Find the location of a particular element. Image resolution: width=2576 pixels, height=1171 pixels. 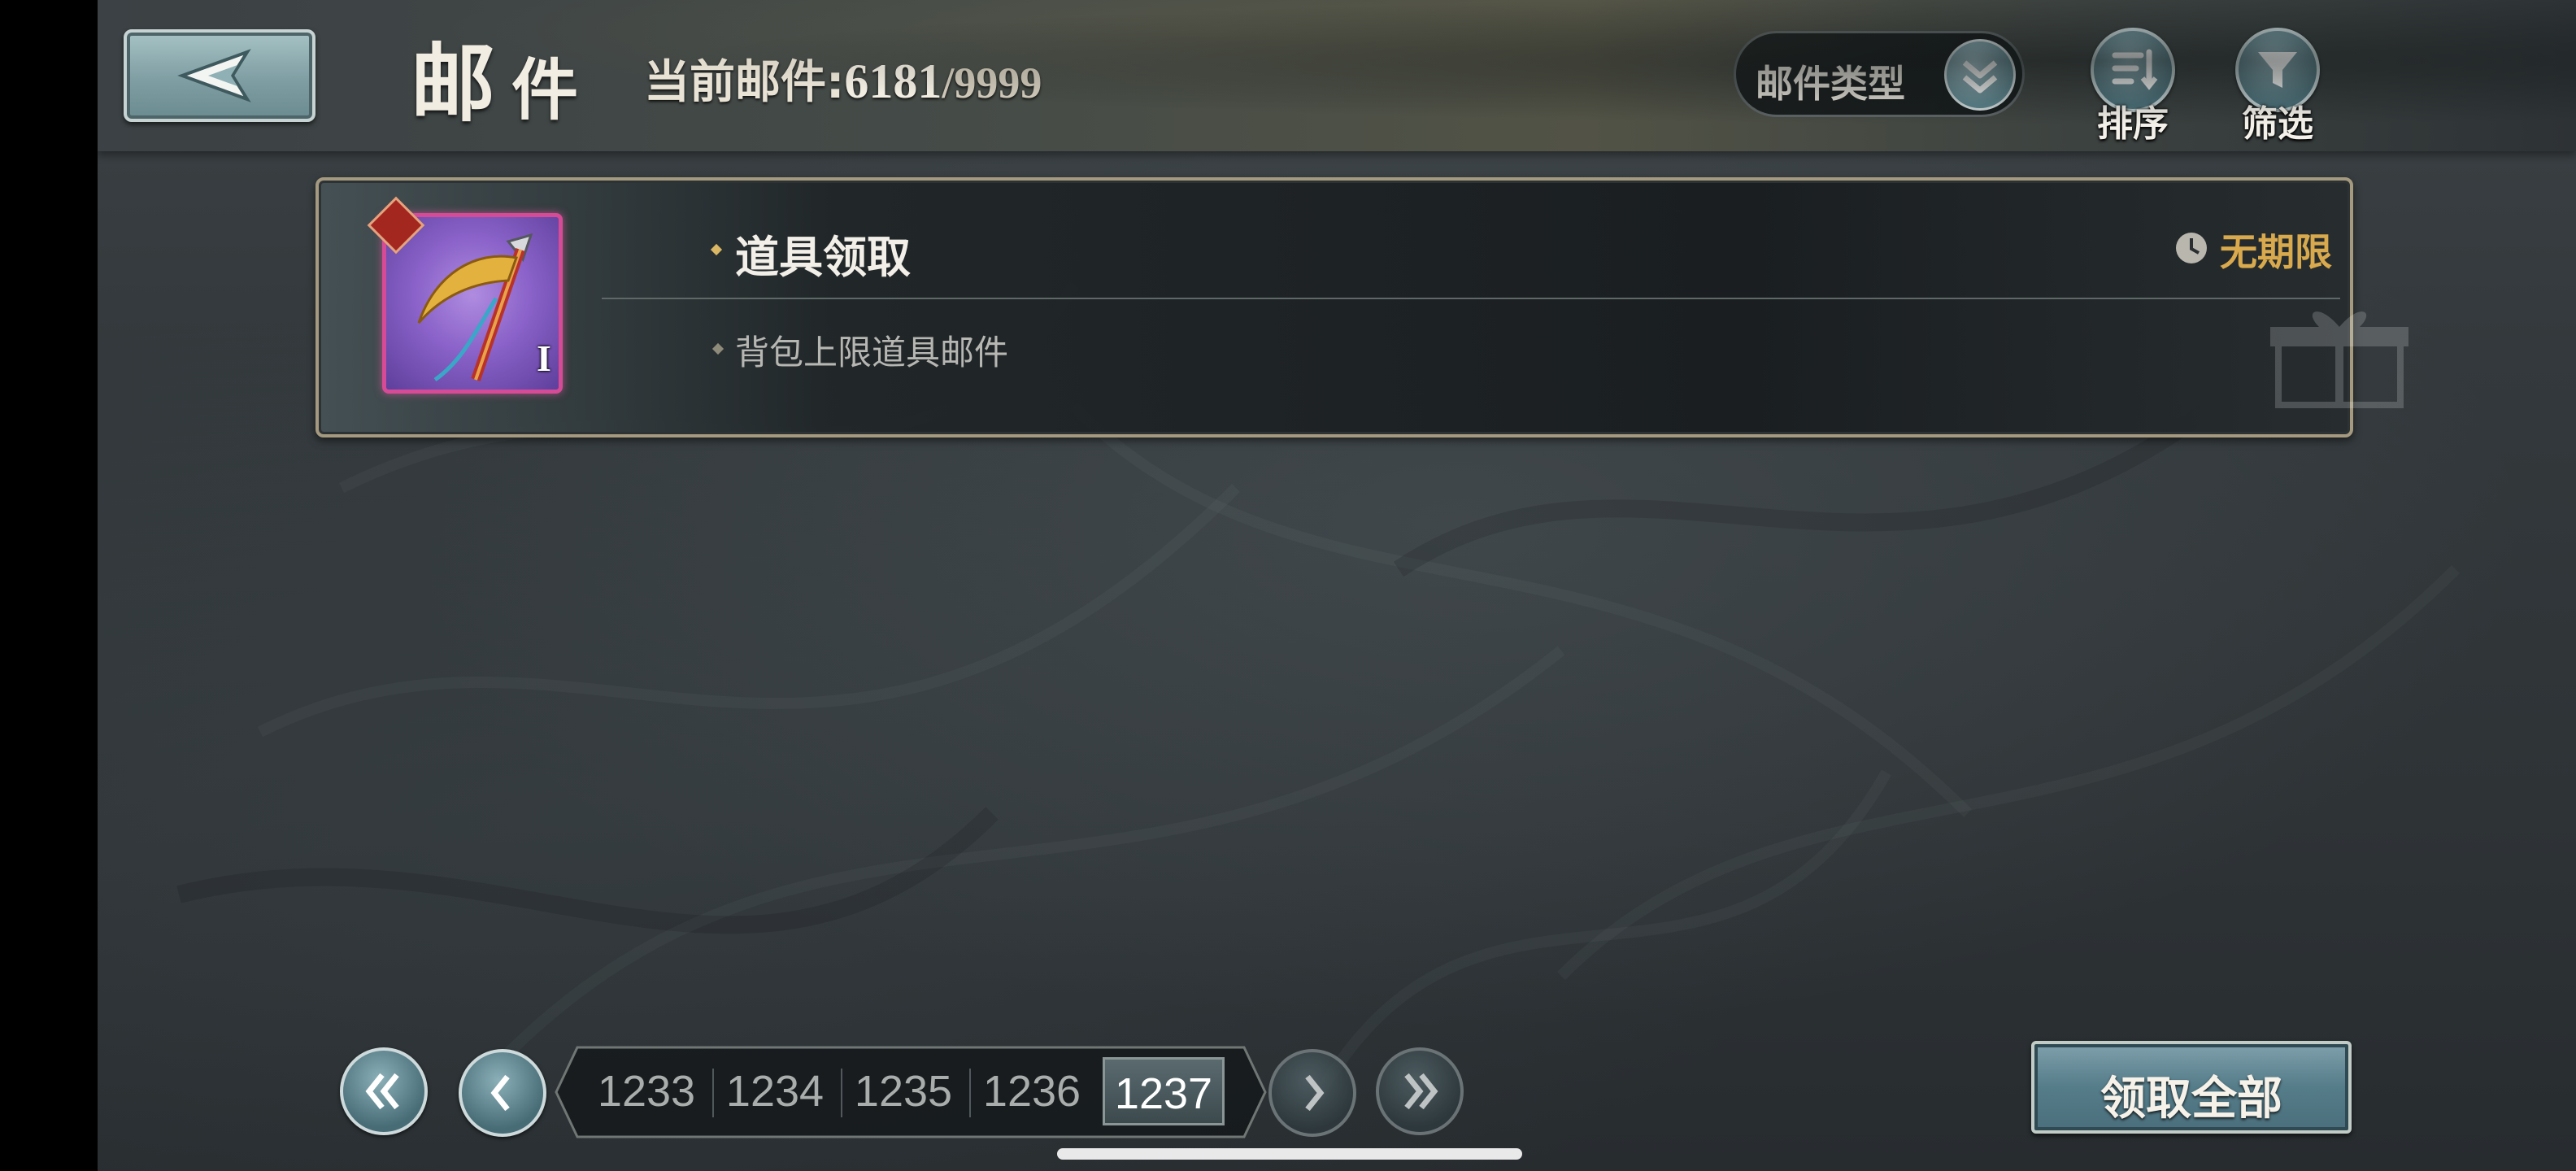

mail-subtitle: 背包上限道具邮件 is located at coordinates (872, 353).